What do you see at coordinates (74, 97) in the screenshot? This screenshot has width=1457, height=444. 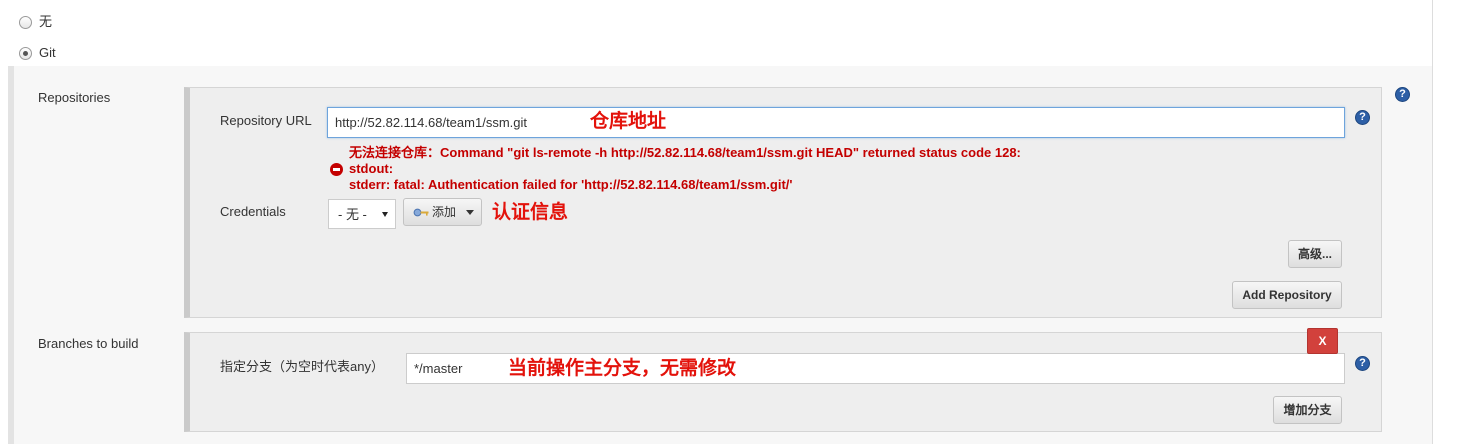 I see `repositories-label: Repositories` at bounding box center [74, 97].